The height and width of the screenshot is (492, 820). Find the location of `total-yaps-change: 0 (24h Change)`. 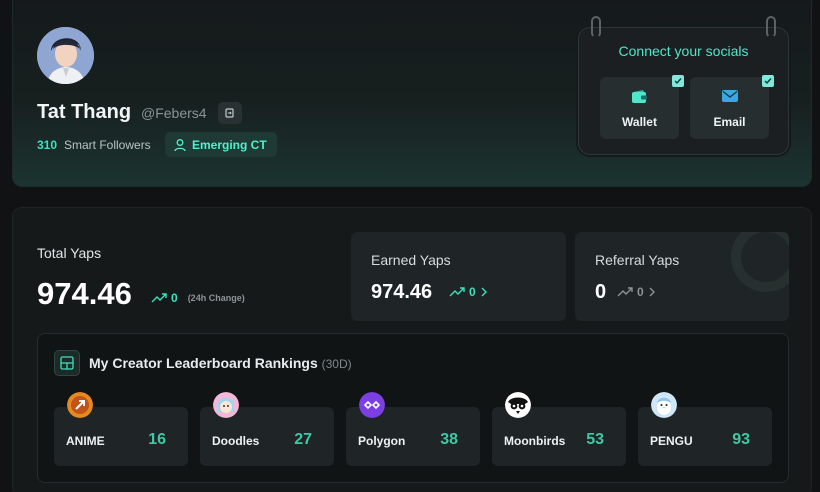

total-yaps-change: 0 (24h Change) is located at coordinates (198, 298).